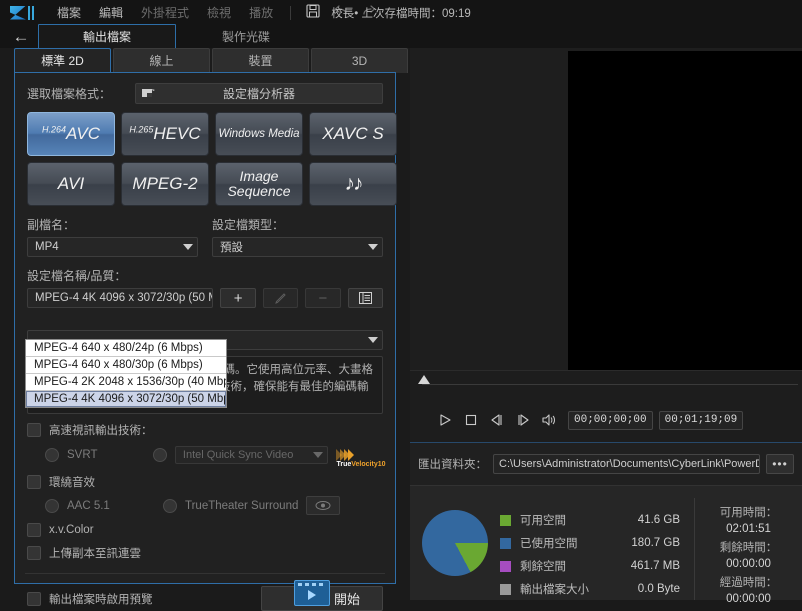 The height and width of the screenshot is (611, 802). I want to click on edit-profile-button, so click(280, 298).